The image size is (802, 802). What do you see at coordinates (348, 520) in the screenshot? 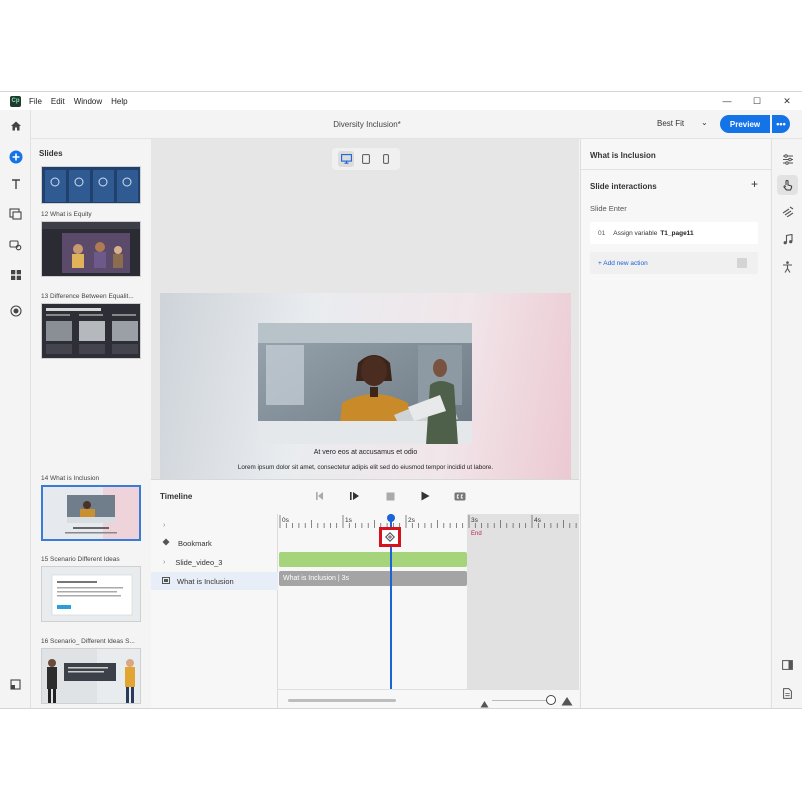
I see `ruler-tick-label: 1s` at bounding box center [348, 520].